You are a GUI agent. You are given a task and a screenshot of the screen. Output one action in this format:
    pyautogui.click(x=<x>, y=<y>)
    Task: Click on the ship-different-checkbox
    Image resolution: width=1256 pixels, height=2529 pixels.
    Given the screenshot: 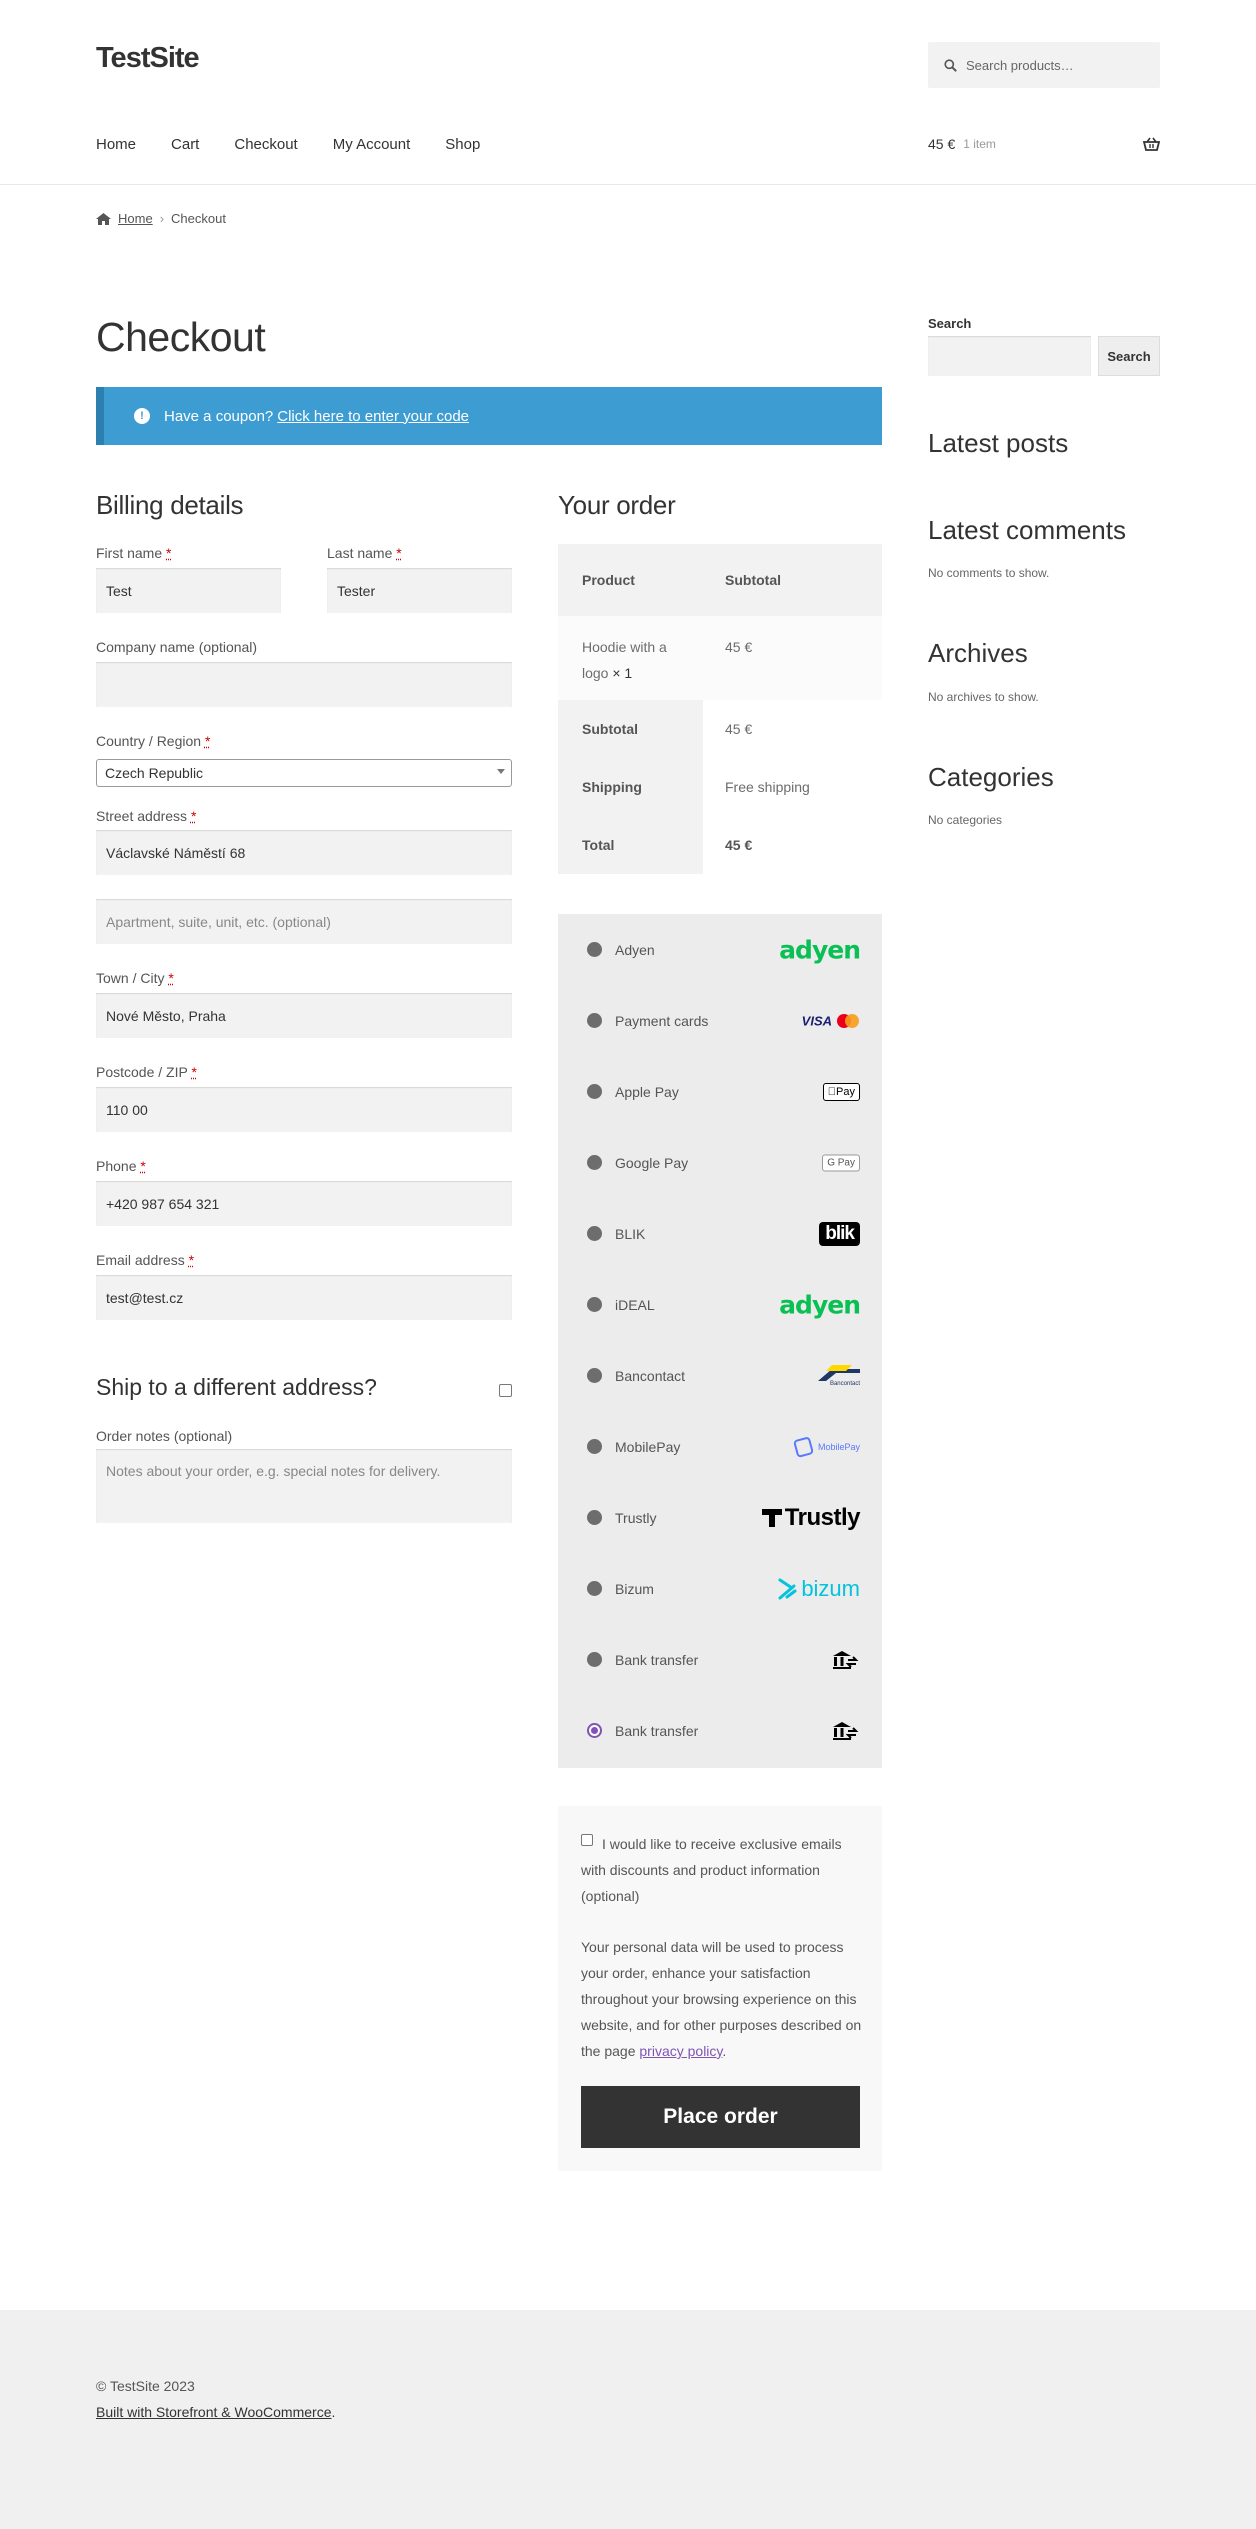 What is the action you would take?
    pyautogui.click(x=505, y=1390)
    